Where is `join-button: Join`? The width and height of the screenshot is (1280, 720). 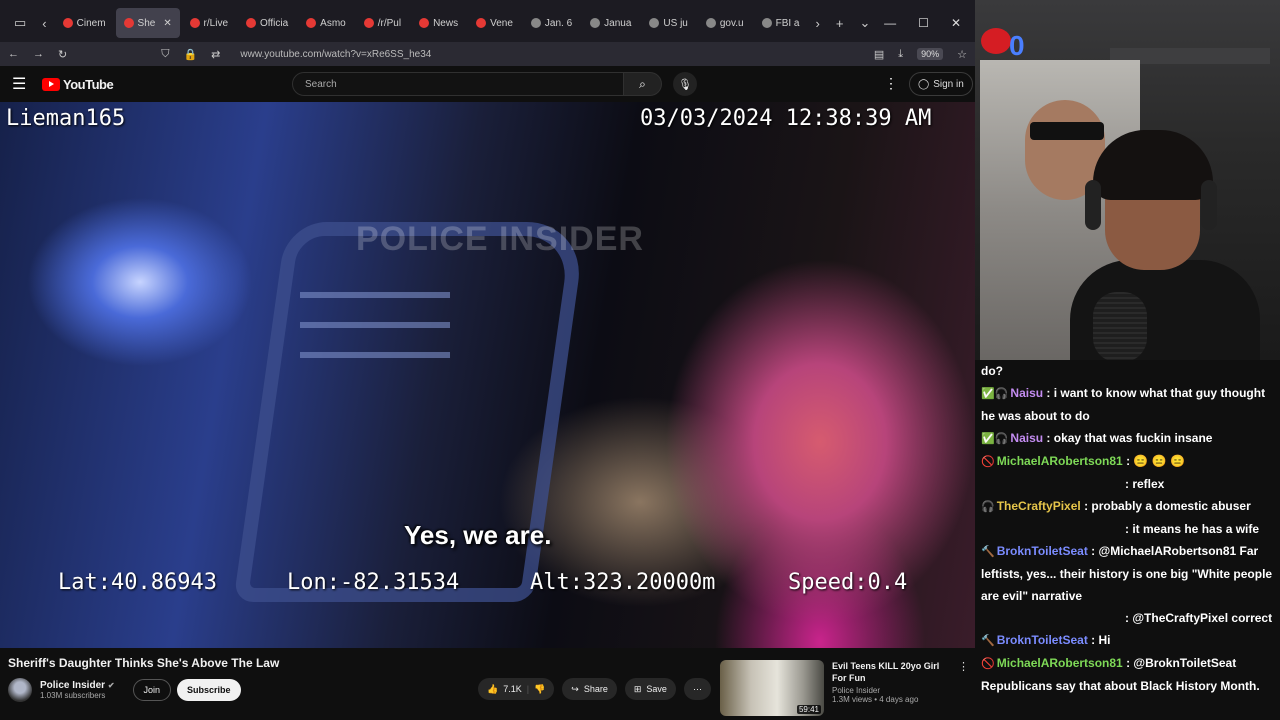 join-button: Join is located at coordinates (152, 690).